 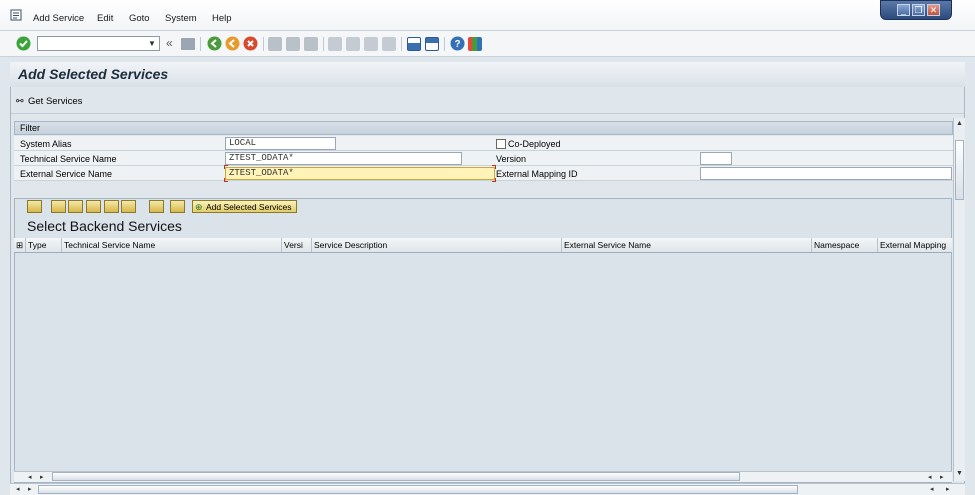 I want to click on screen-horizontal-scrollbar: ◂ ▸ ◂ ▸, so click(x=487, y=489).